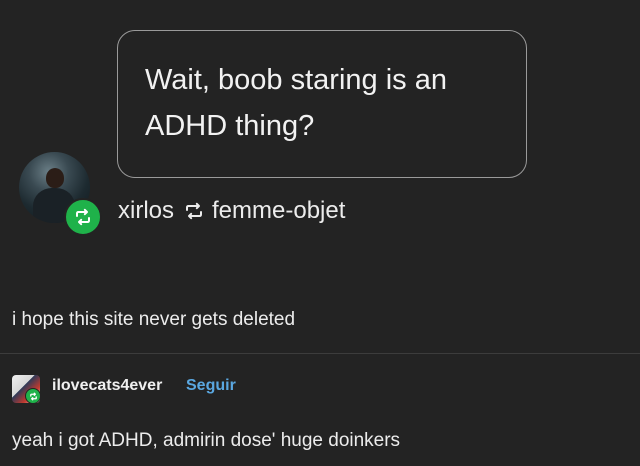  I want to click on avatar-figure-head, so click(55, 178).